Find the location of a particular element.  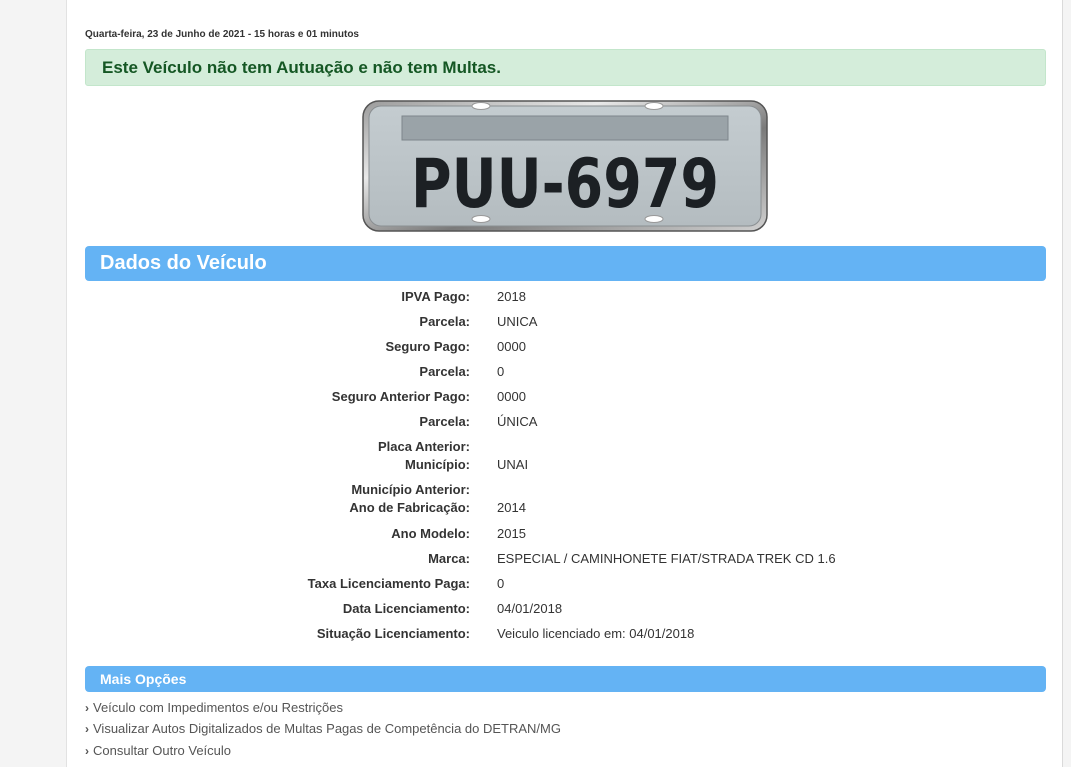

vehicle-data-header: Dados do Veículo is located at coordinates (565, 263).